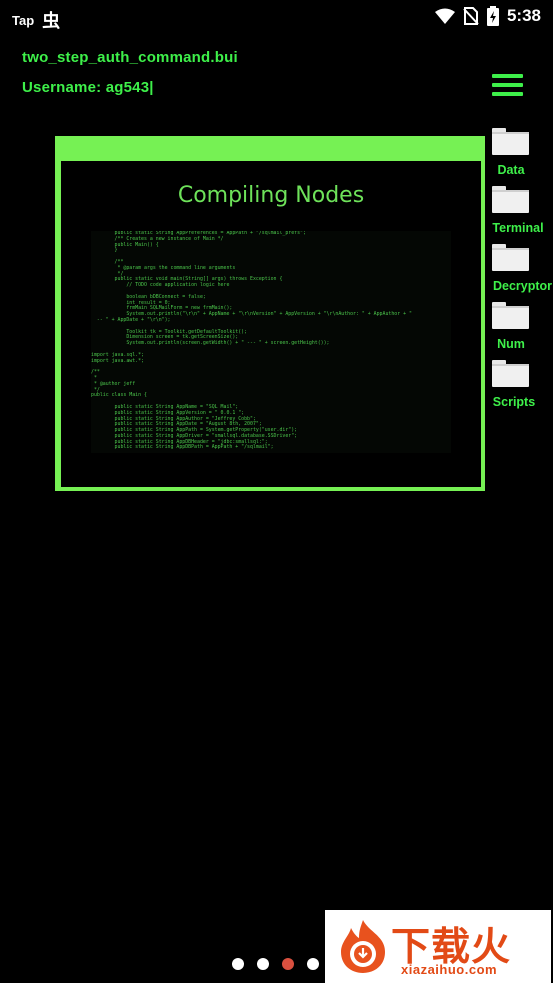  What do you see at coordinates (363, 946) in the screenshot?
I see `fire-logo-icon` at bounding box center [363, 946].